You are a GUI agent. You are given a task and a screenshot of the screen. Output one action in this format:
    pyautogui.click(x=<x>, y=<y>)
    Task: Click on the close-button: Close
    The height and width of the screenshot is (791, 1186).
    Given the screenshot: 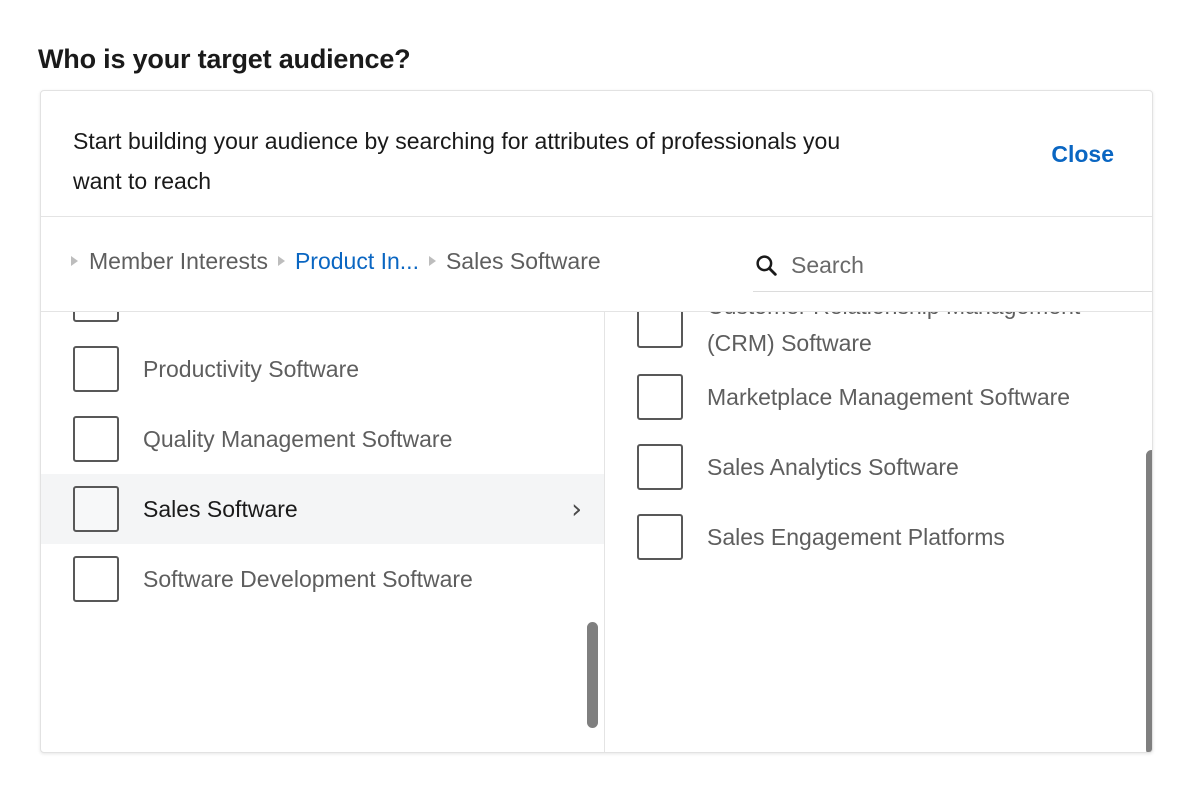 What is the action you would take?
    pyautogui.click(x=1082, y=154)
    